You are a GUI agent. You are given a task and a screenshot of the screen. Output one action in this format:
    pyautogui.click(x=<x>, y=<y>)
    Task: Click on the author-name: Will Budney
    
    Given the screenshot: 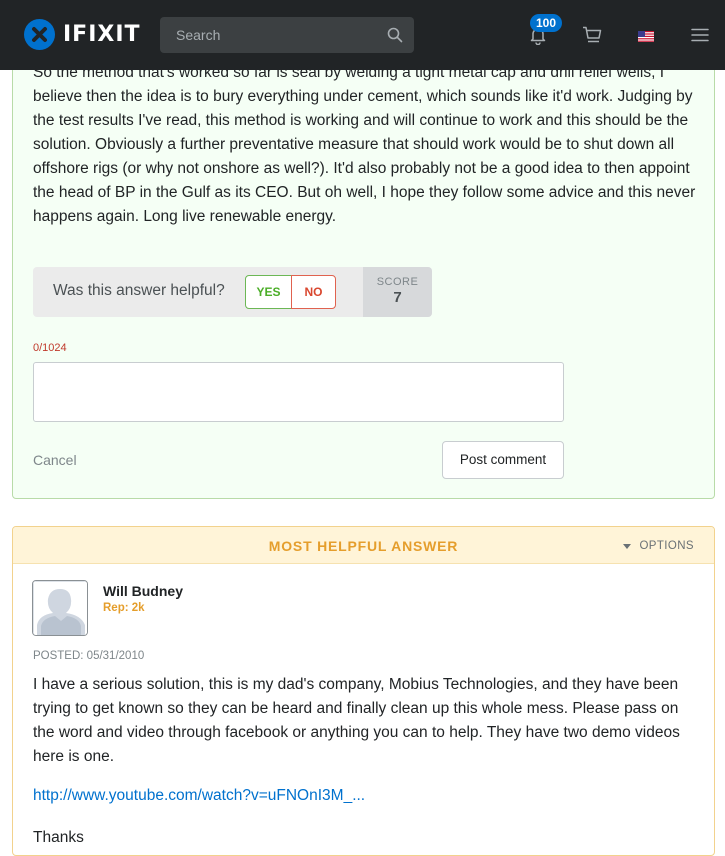 What is the action you would take?
    pyautogui.click(x=143, y=591)
    